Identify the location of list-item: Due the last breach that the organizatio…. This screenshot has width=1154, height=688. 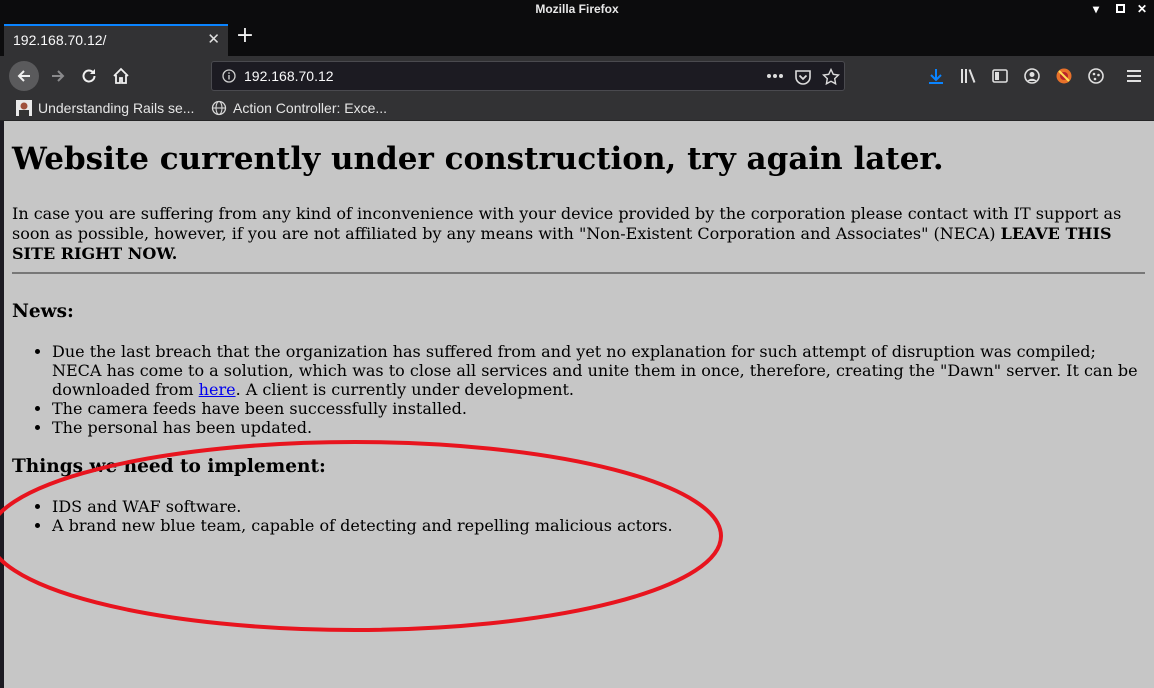
(599, 370).